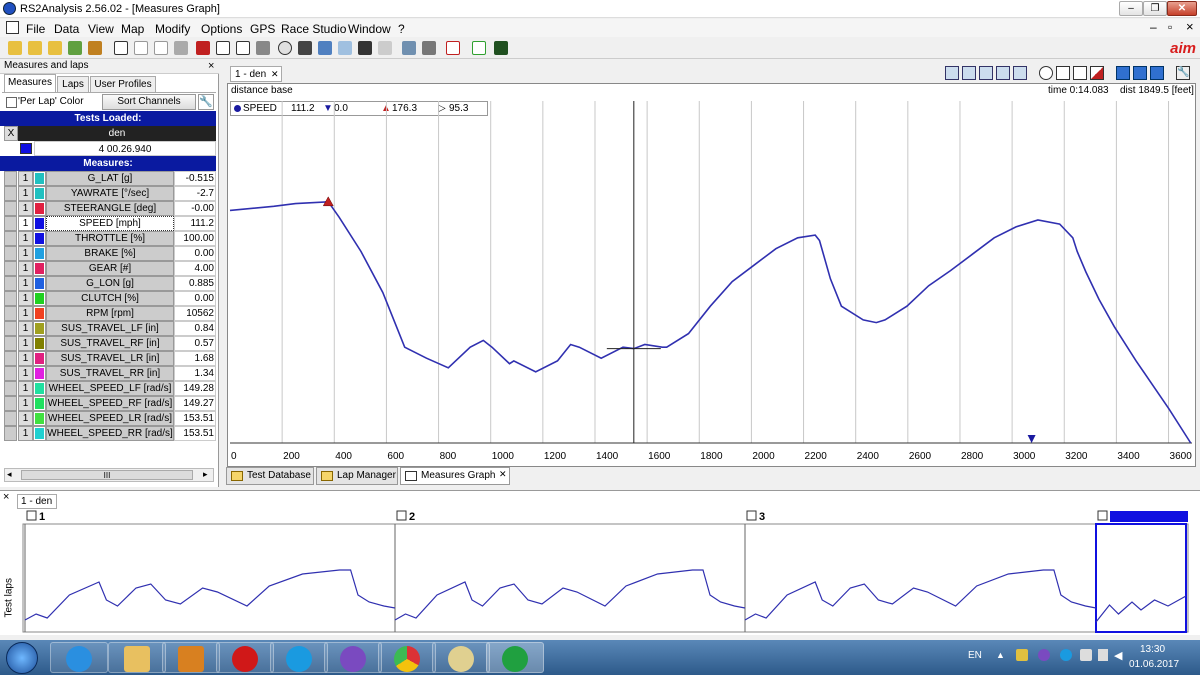  I want to click on chrome-button, so click(407, 657).